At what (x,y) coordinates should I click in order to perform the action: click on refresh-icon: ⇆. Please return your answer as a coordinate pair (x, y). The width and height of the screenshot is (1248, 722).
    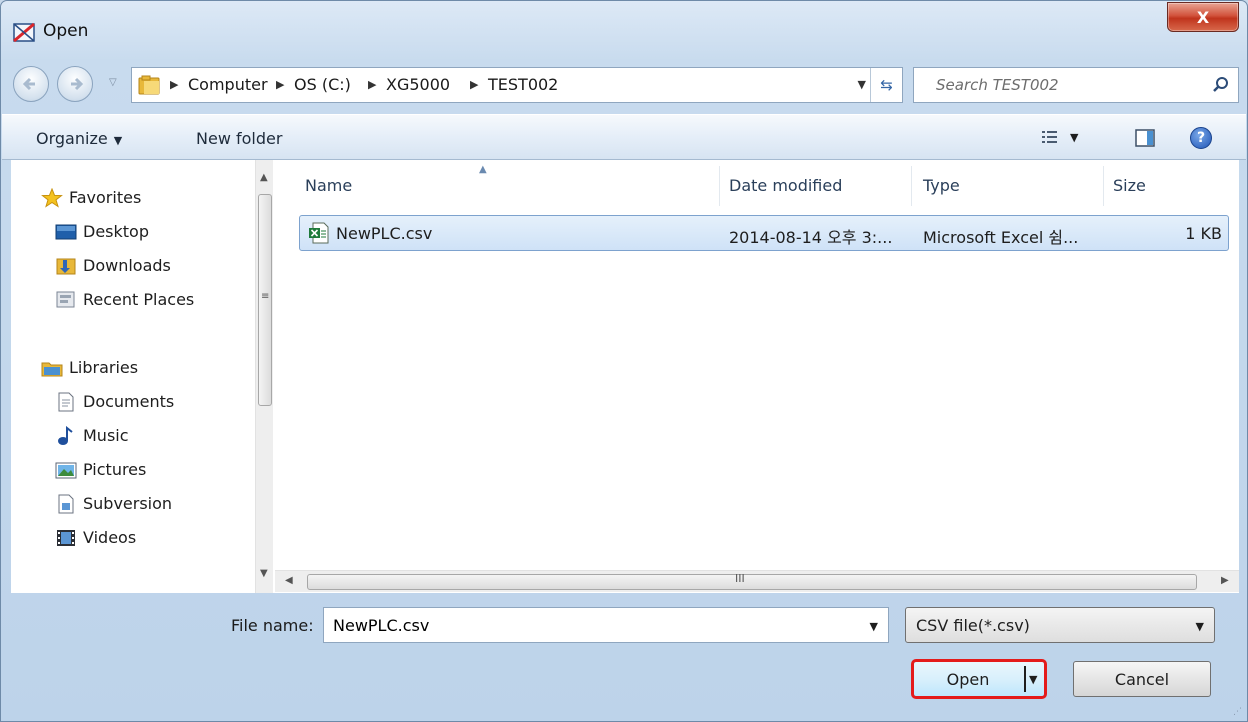
    Looking at the image, I should click on (886, 85).